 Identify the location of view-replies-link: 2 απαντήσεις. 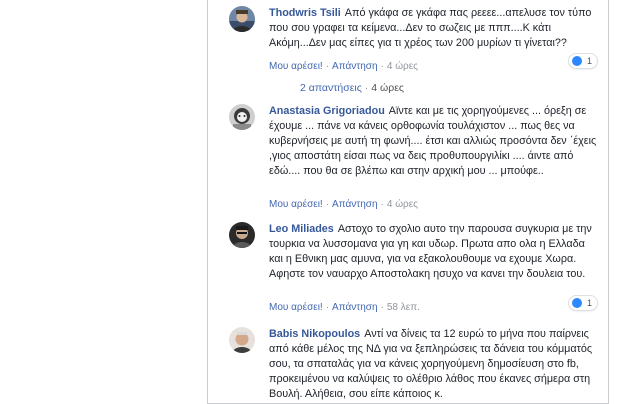
(331, 88).